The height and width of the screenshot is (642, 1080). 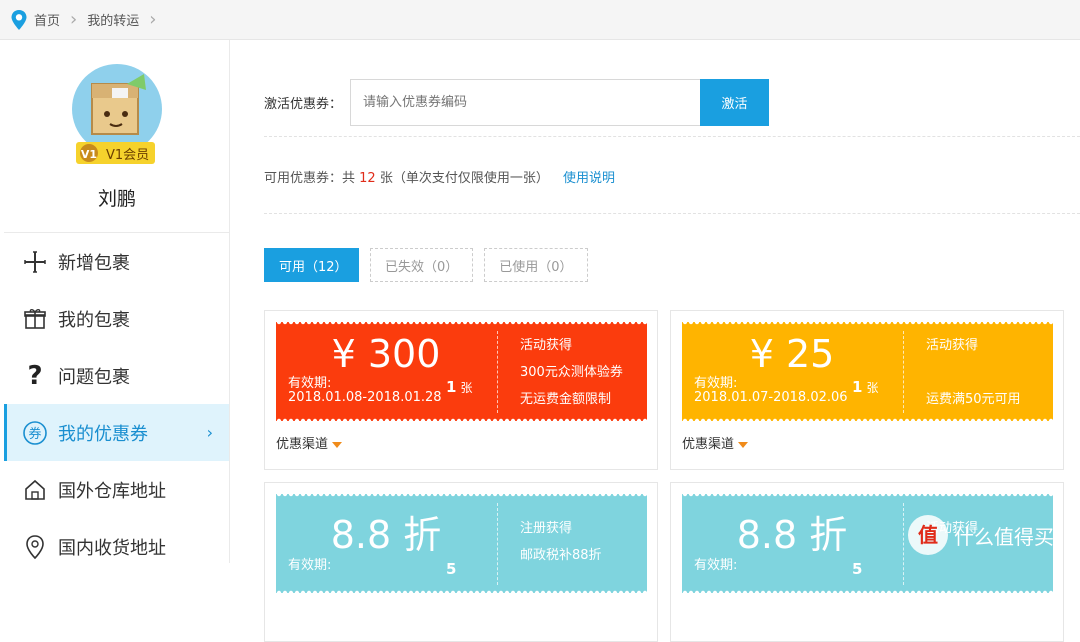 I want to click on sidebar-item-label: 我的优惠券, so click(x=103, y=434).